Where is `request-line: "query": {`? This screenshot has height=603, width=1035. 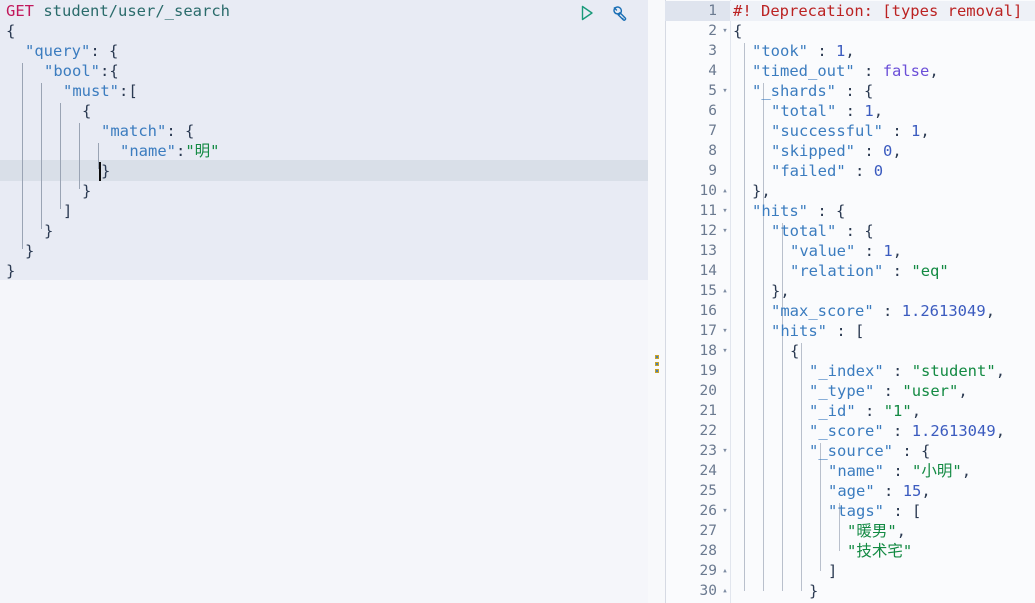
request-line: "query": { is located at coordinates (324, 51).